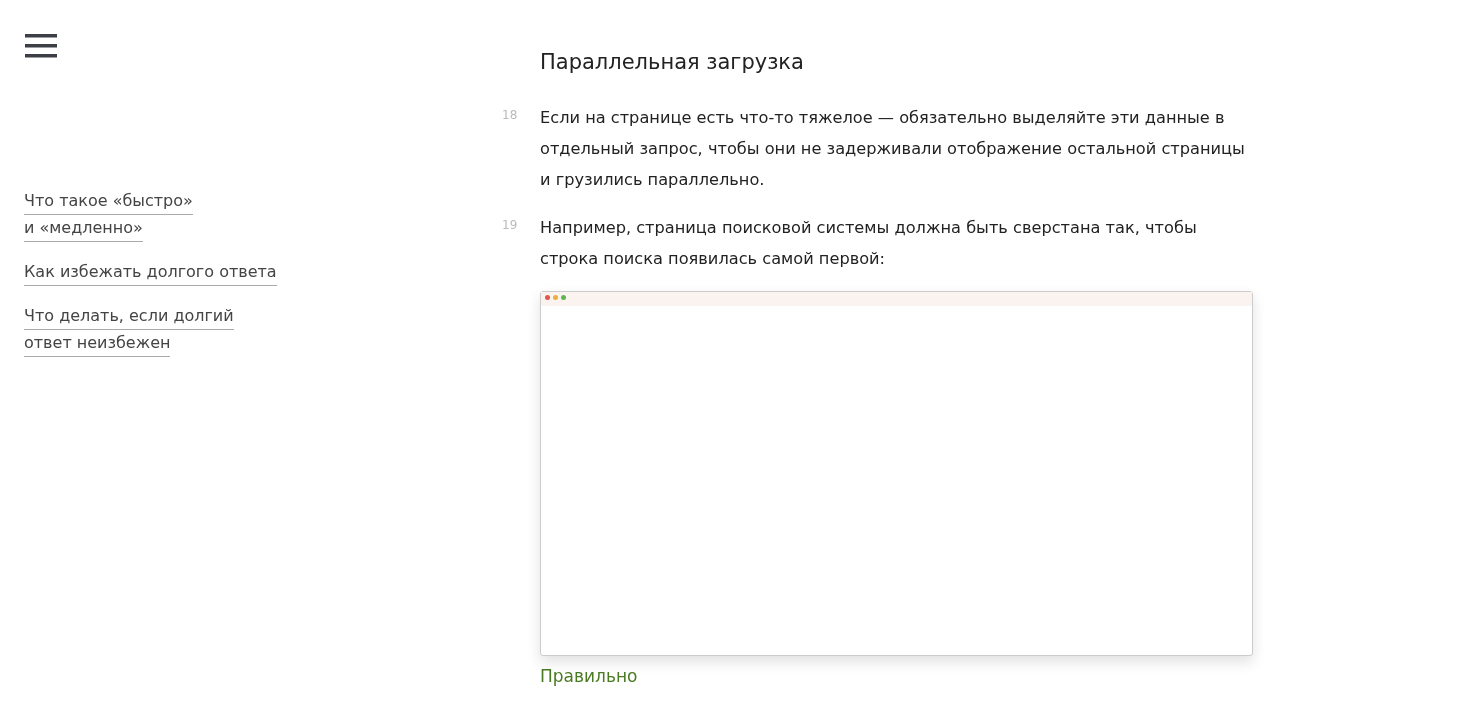  Describe the element at coordinates (108, 201) in the screenshot. I see `nav-link: Что такое «быстро»` at that location.